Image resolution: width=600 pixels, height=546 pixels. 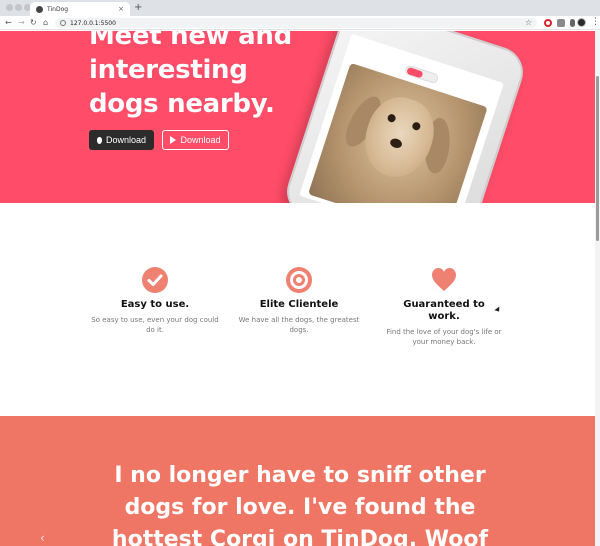 I want to click on page-scrollbar, so click(x=597, y=288).